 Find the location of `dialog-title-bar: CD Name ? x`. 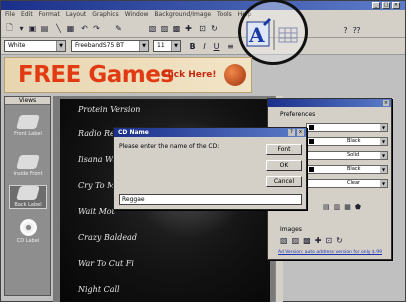

dialog-title-bar: CD Name ? x is located at coordinates (210, 132).